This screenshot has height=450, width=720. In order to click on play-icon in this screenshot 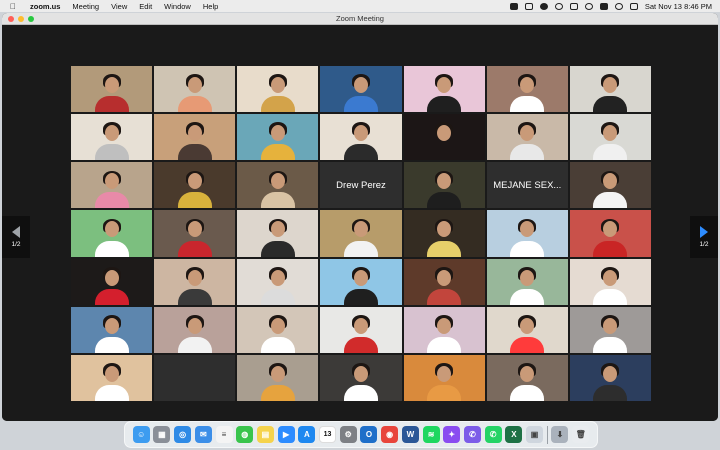, I will do `click(558, 6)`.